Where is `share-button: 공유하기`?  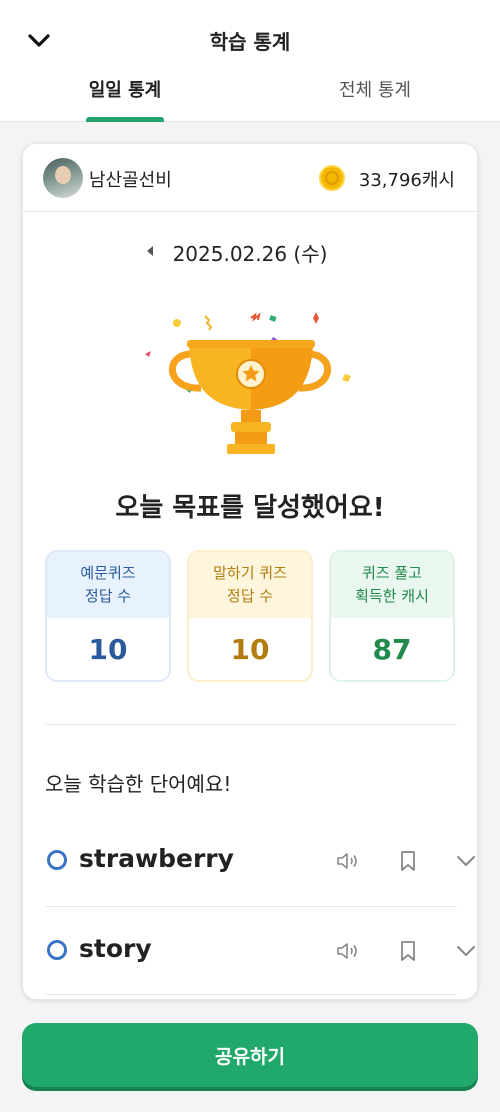 share-button: 공유하기 is located at coordinates (250, 1055).